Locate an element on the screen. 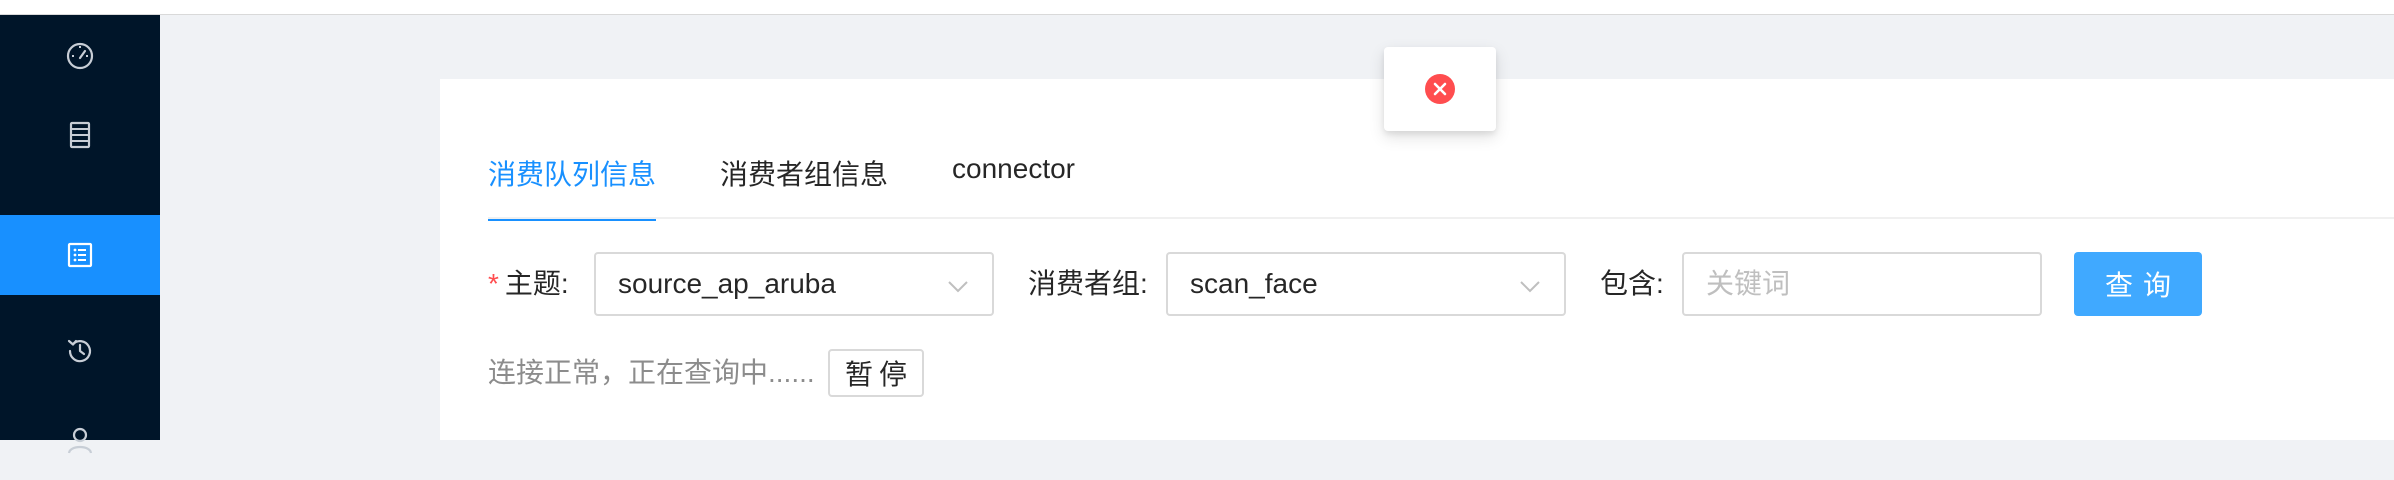  sidebar-item-user is located at coordinates (80, 440).